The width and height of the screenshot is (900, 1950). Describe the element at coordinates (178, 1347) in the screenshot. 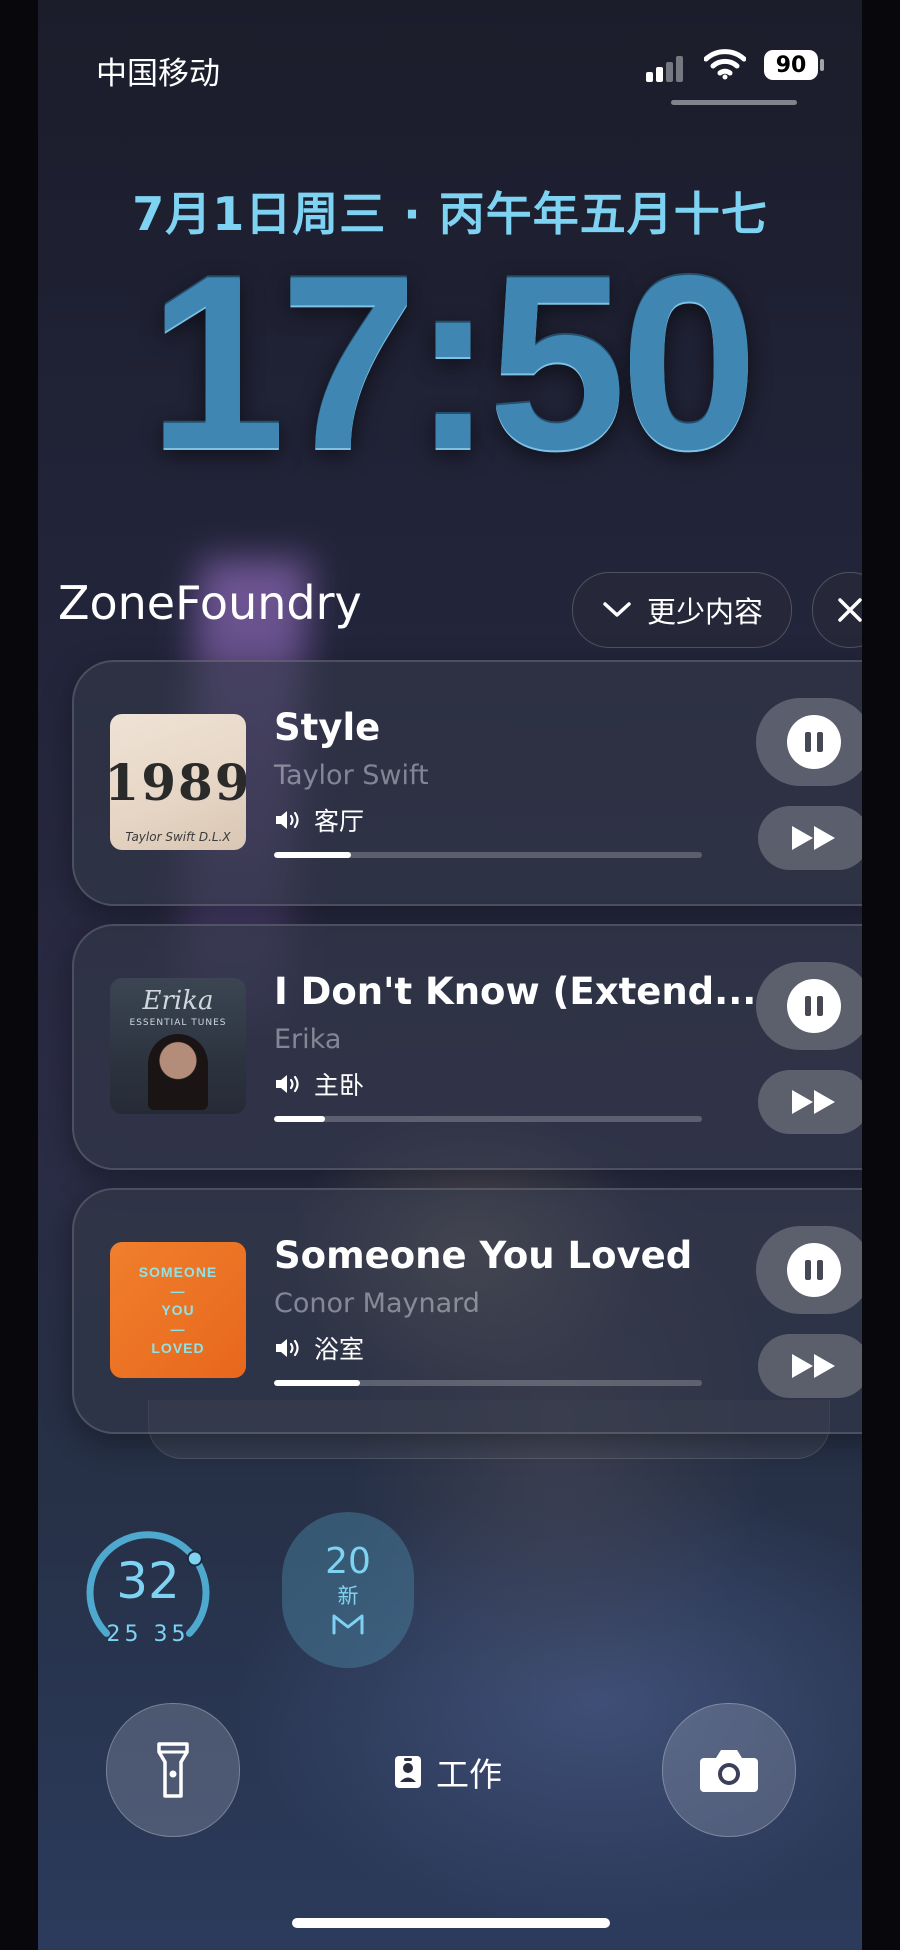

I see `album-art-line: LOVED` at that location.